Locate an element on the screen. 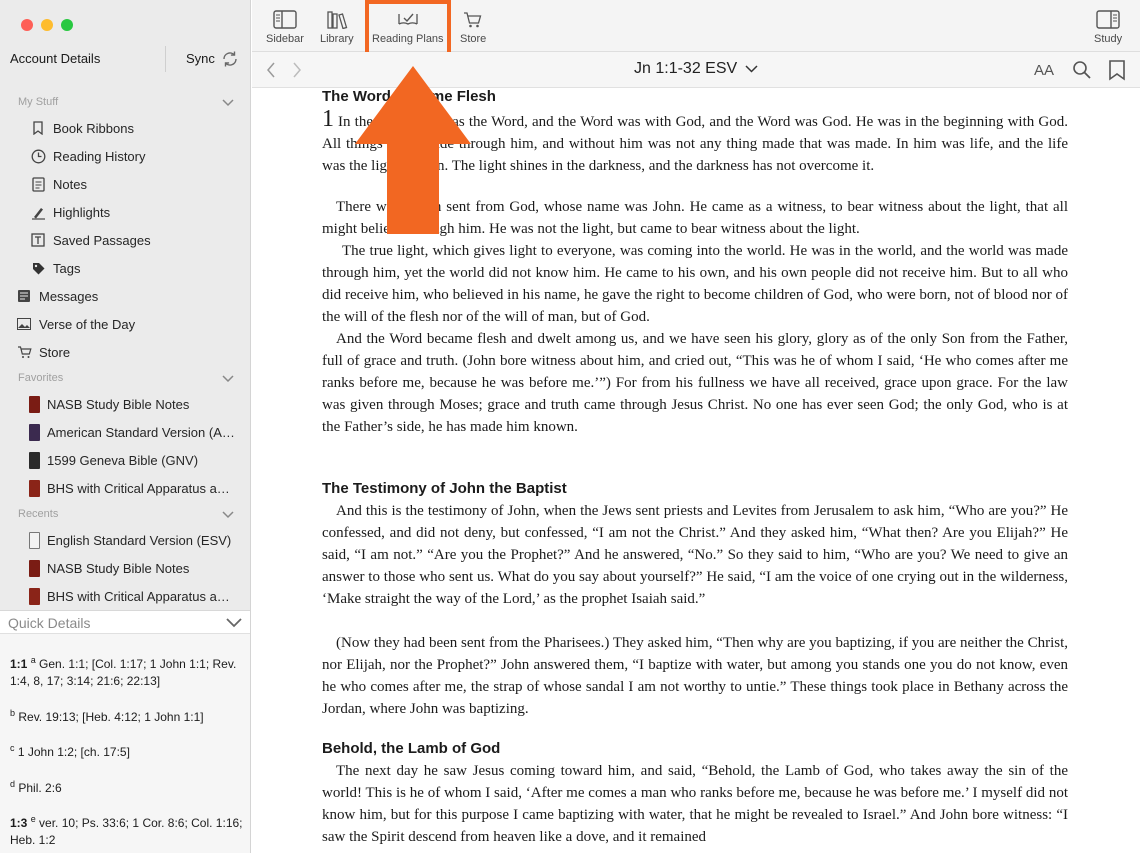 This screenshot has height=853, width=1140. annotation-arrow is located at coordinates (413, 150).